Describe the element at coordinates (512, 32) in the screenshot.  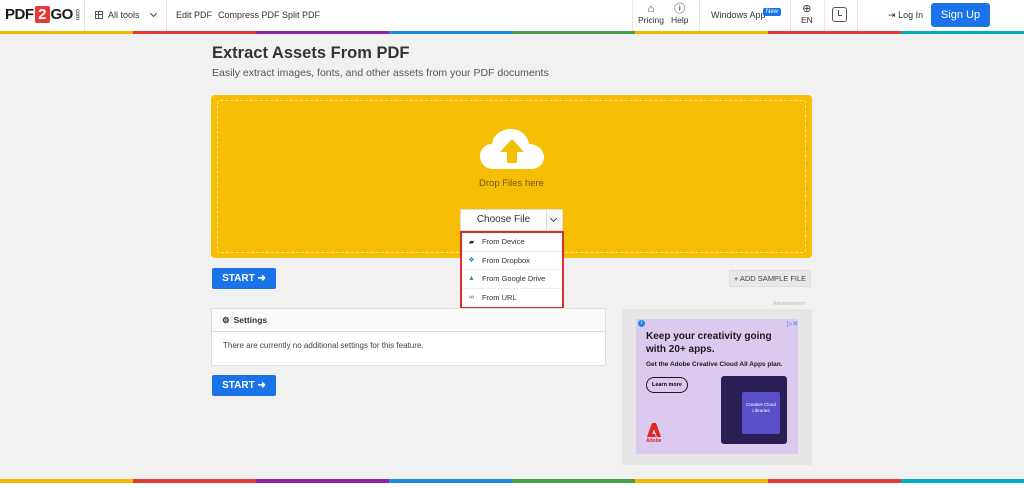
I see `header-color-strip` at that location.